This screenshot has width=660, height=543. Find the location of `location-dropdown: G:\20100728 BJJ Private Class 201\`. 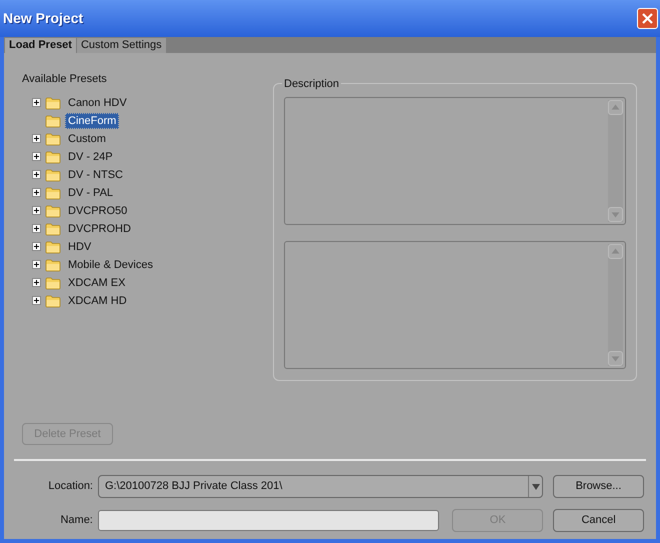

location-dropdown: G:\20100728 BJJ Private Class 201\ is located at coordinates (320, 486).